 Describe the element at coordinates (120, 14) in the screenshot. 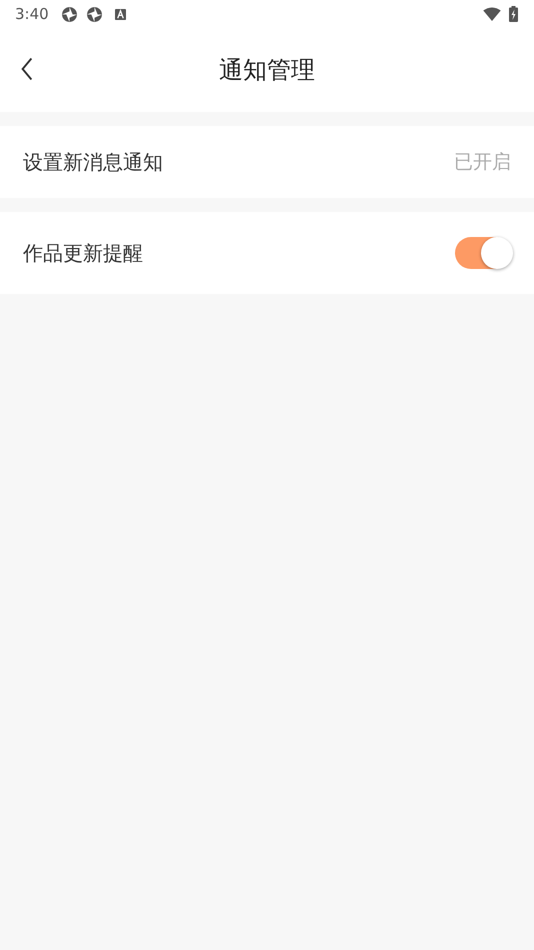

I see `keyboard-notification-icon` at that location.